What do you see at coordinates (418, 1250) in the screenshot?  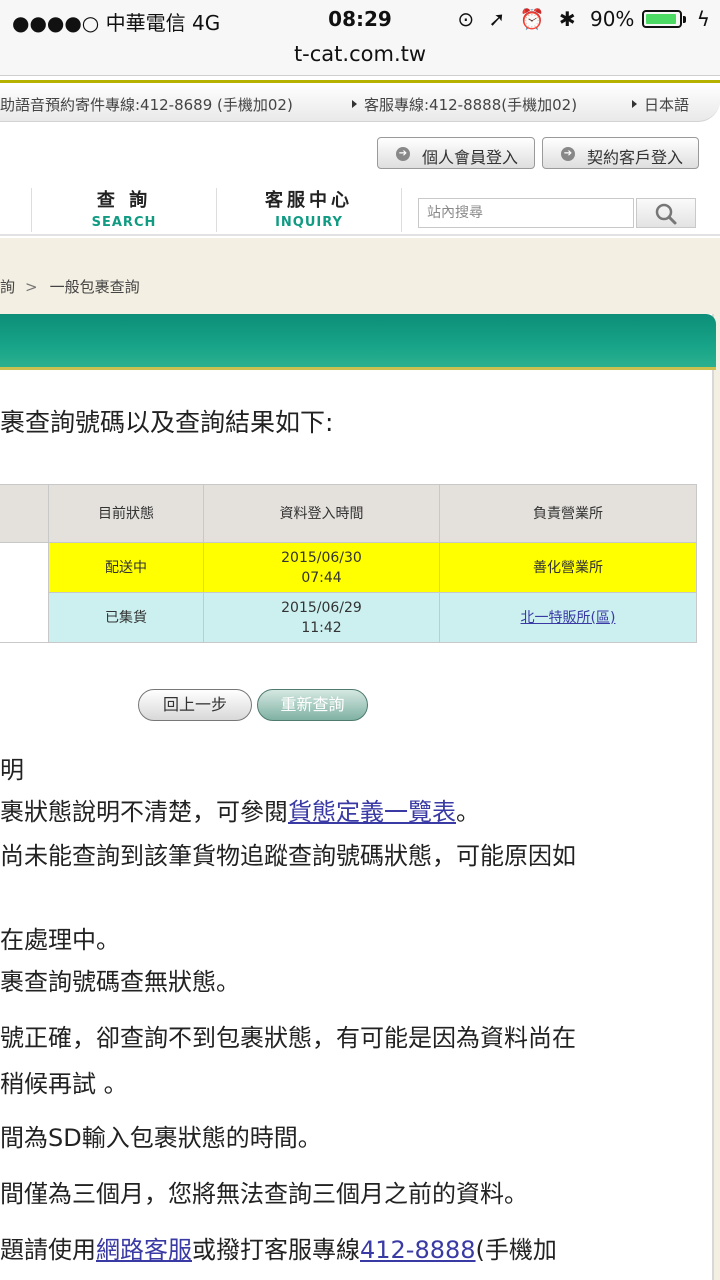 I see `service-phone-link: 412-8888` at bounding box center [418, 1250].